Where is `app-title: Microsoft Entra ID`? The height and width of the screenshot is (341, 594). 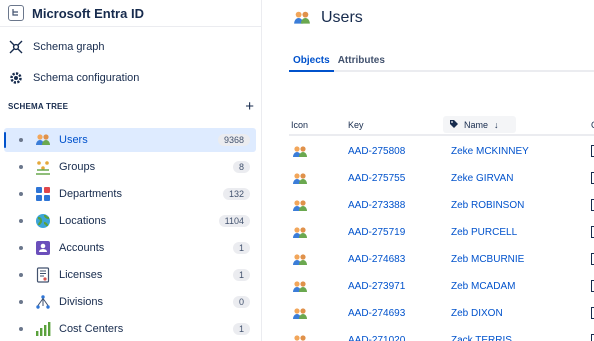 app-title: Microsoft Entra ID is located at coordinates (88, 13).